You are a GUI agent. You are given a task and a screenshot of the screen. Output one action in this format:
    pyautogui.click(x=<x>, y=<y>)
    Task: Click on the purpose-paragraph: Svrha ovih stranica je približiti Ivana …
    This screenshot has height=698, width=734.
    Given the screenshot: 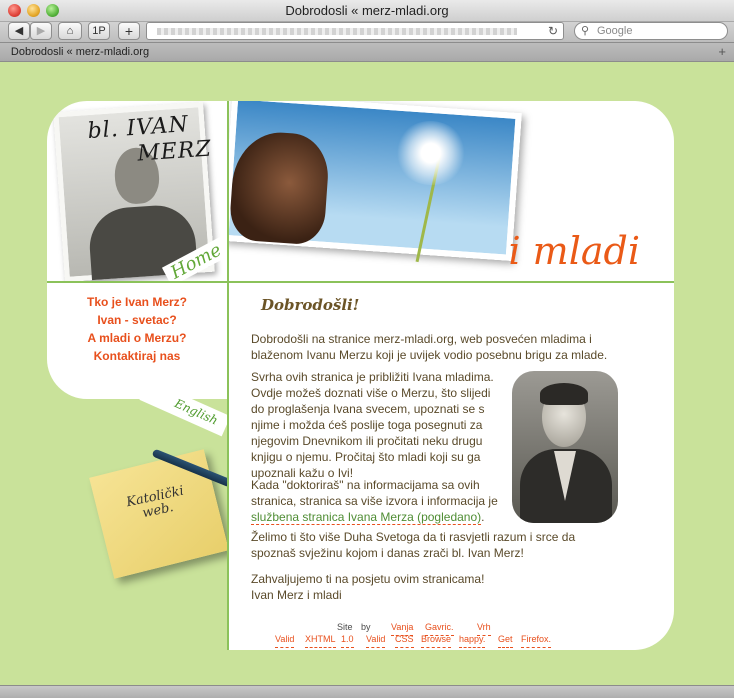 What is the action you would take?
    pyautogui.click(x=372, y=425)
    